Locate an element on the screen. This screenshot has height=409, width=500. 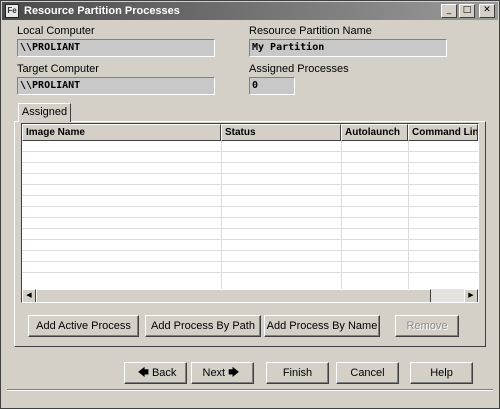
column-header-command-line: Command Line is located at coordinates (443, 132).